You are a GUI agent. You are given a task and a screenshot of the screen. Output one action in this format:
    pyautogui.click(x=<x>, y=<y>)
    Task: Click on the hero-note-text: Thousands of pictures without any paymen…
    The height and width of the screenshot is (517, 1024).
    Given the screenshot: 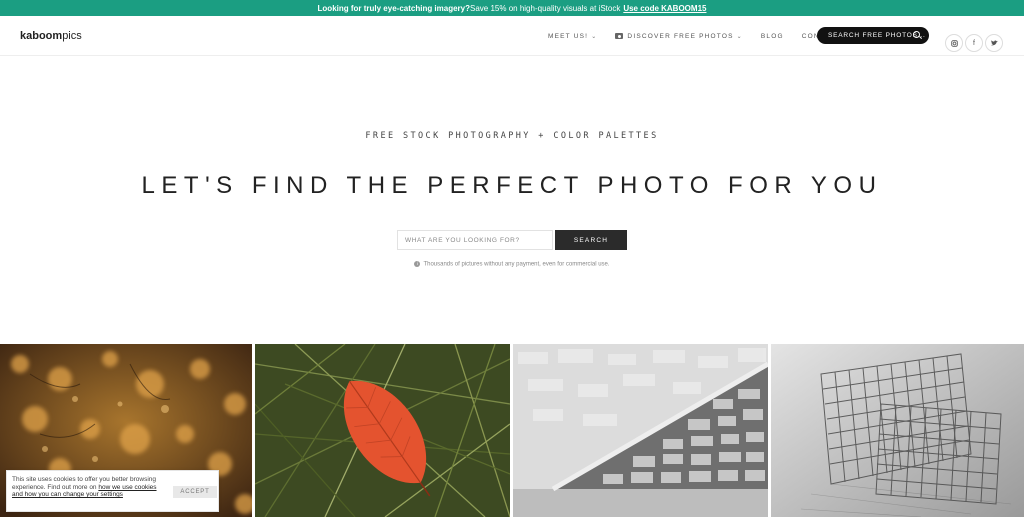 What is the action you would take?
    pyautogui.click(x=516, y=264)
    